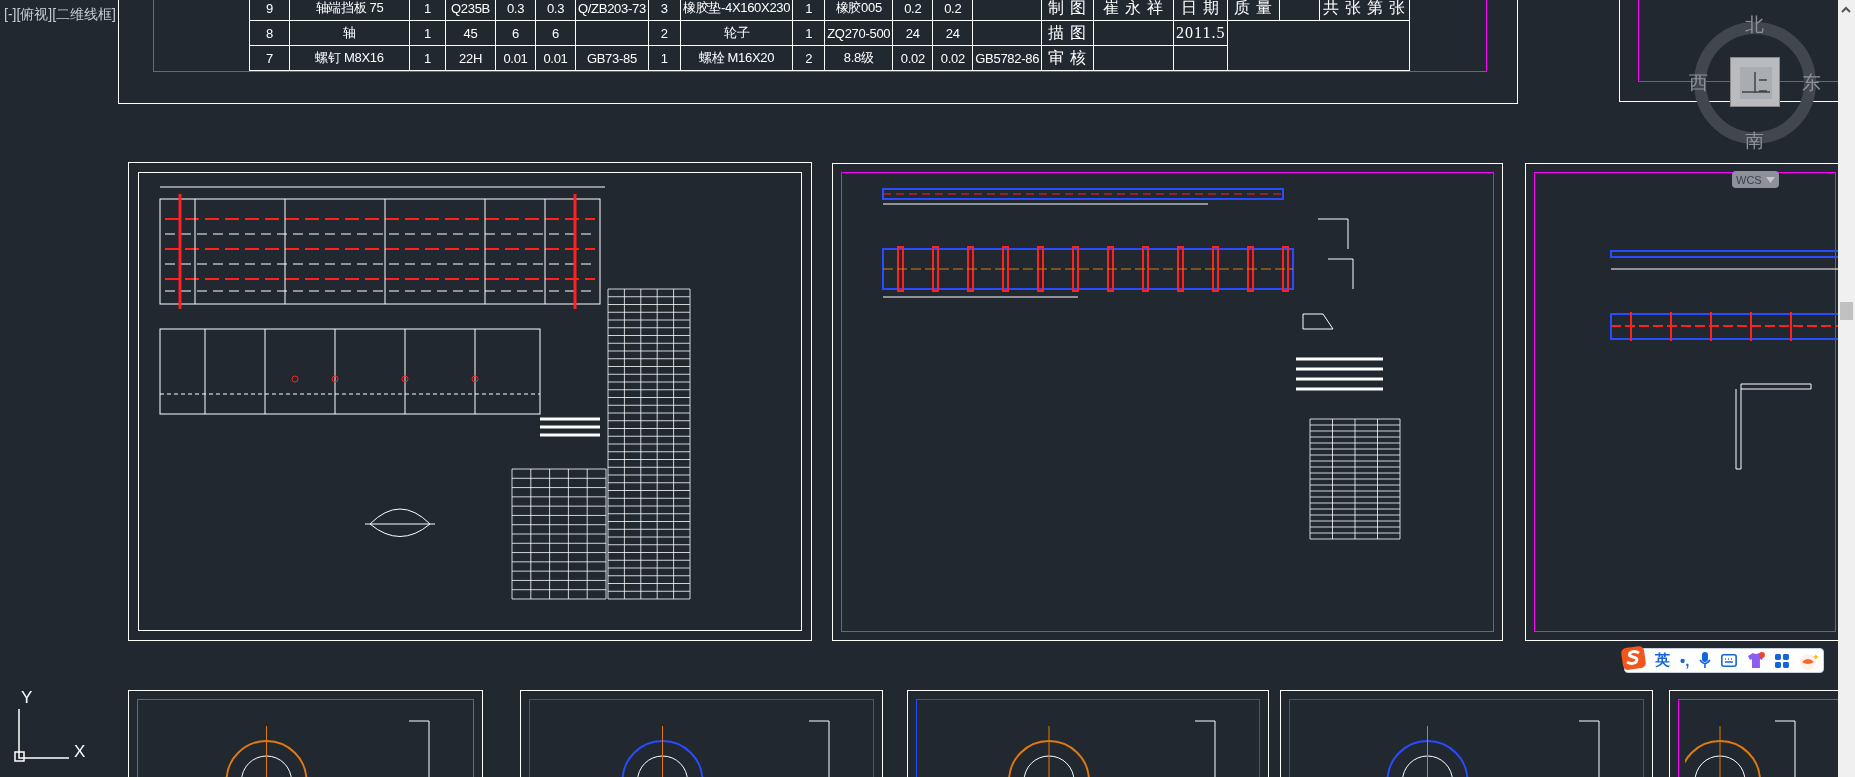 The width and height of the screenshot is (1855, 777). Describe the element at coordinates (736, 58) in the screenshot. I see `table-cell: 螺栓 M16X20` at that location.